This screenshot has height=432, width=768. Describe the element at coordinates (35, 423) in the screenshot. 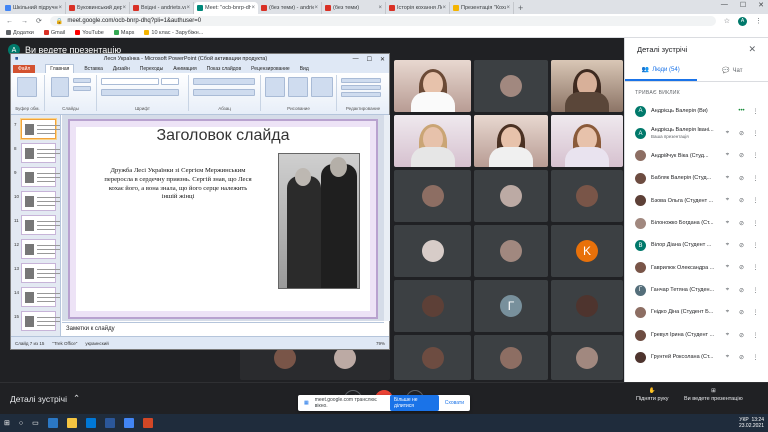

I see `task-view-icon: ▭` at that location.